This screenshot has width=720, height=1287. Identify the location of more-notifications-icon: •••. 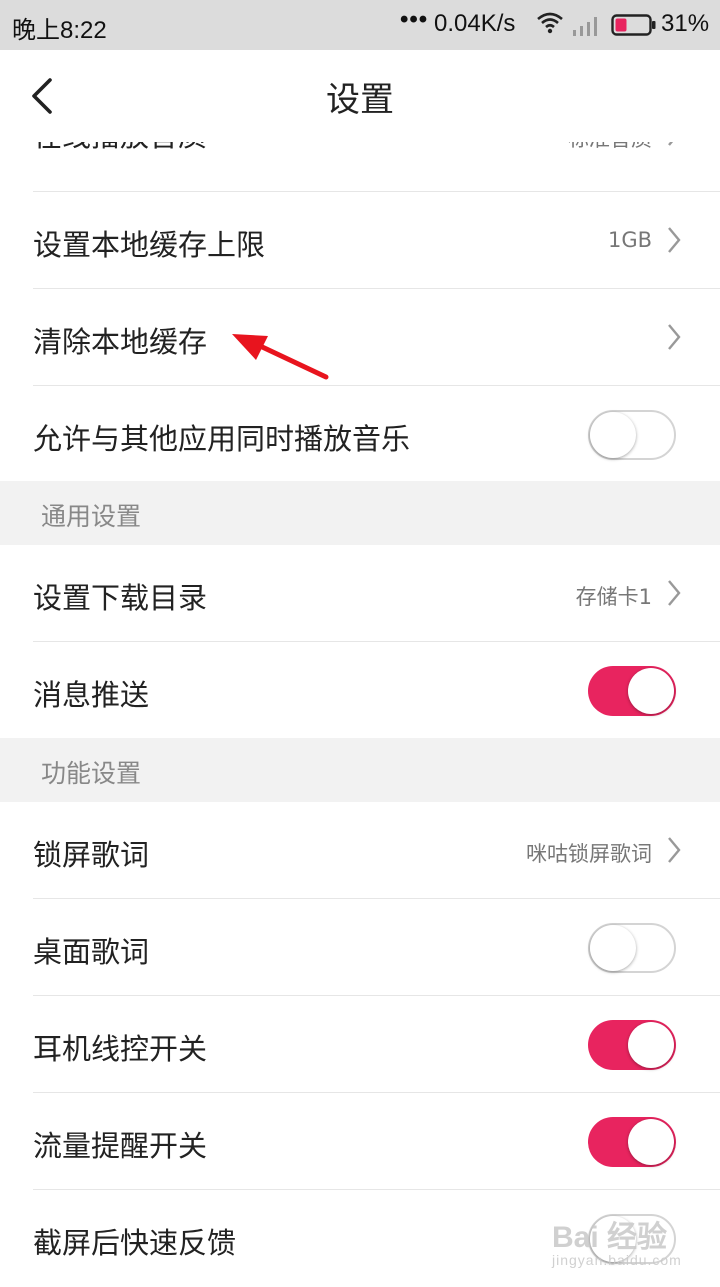
(414, 19).